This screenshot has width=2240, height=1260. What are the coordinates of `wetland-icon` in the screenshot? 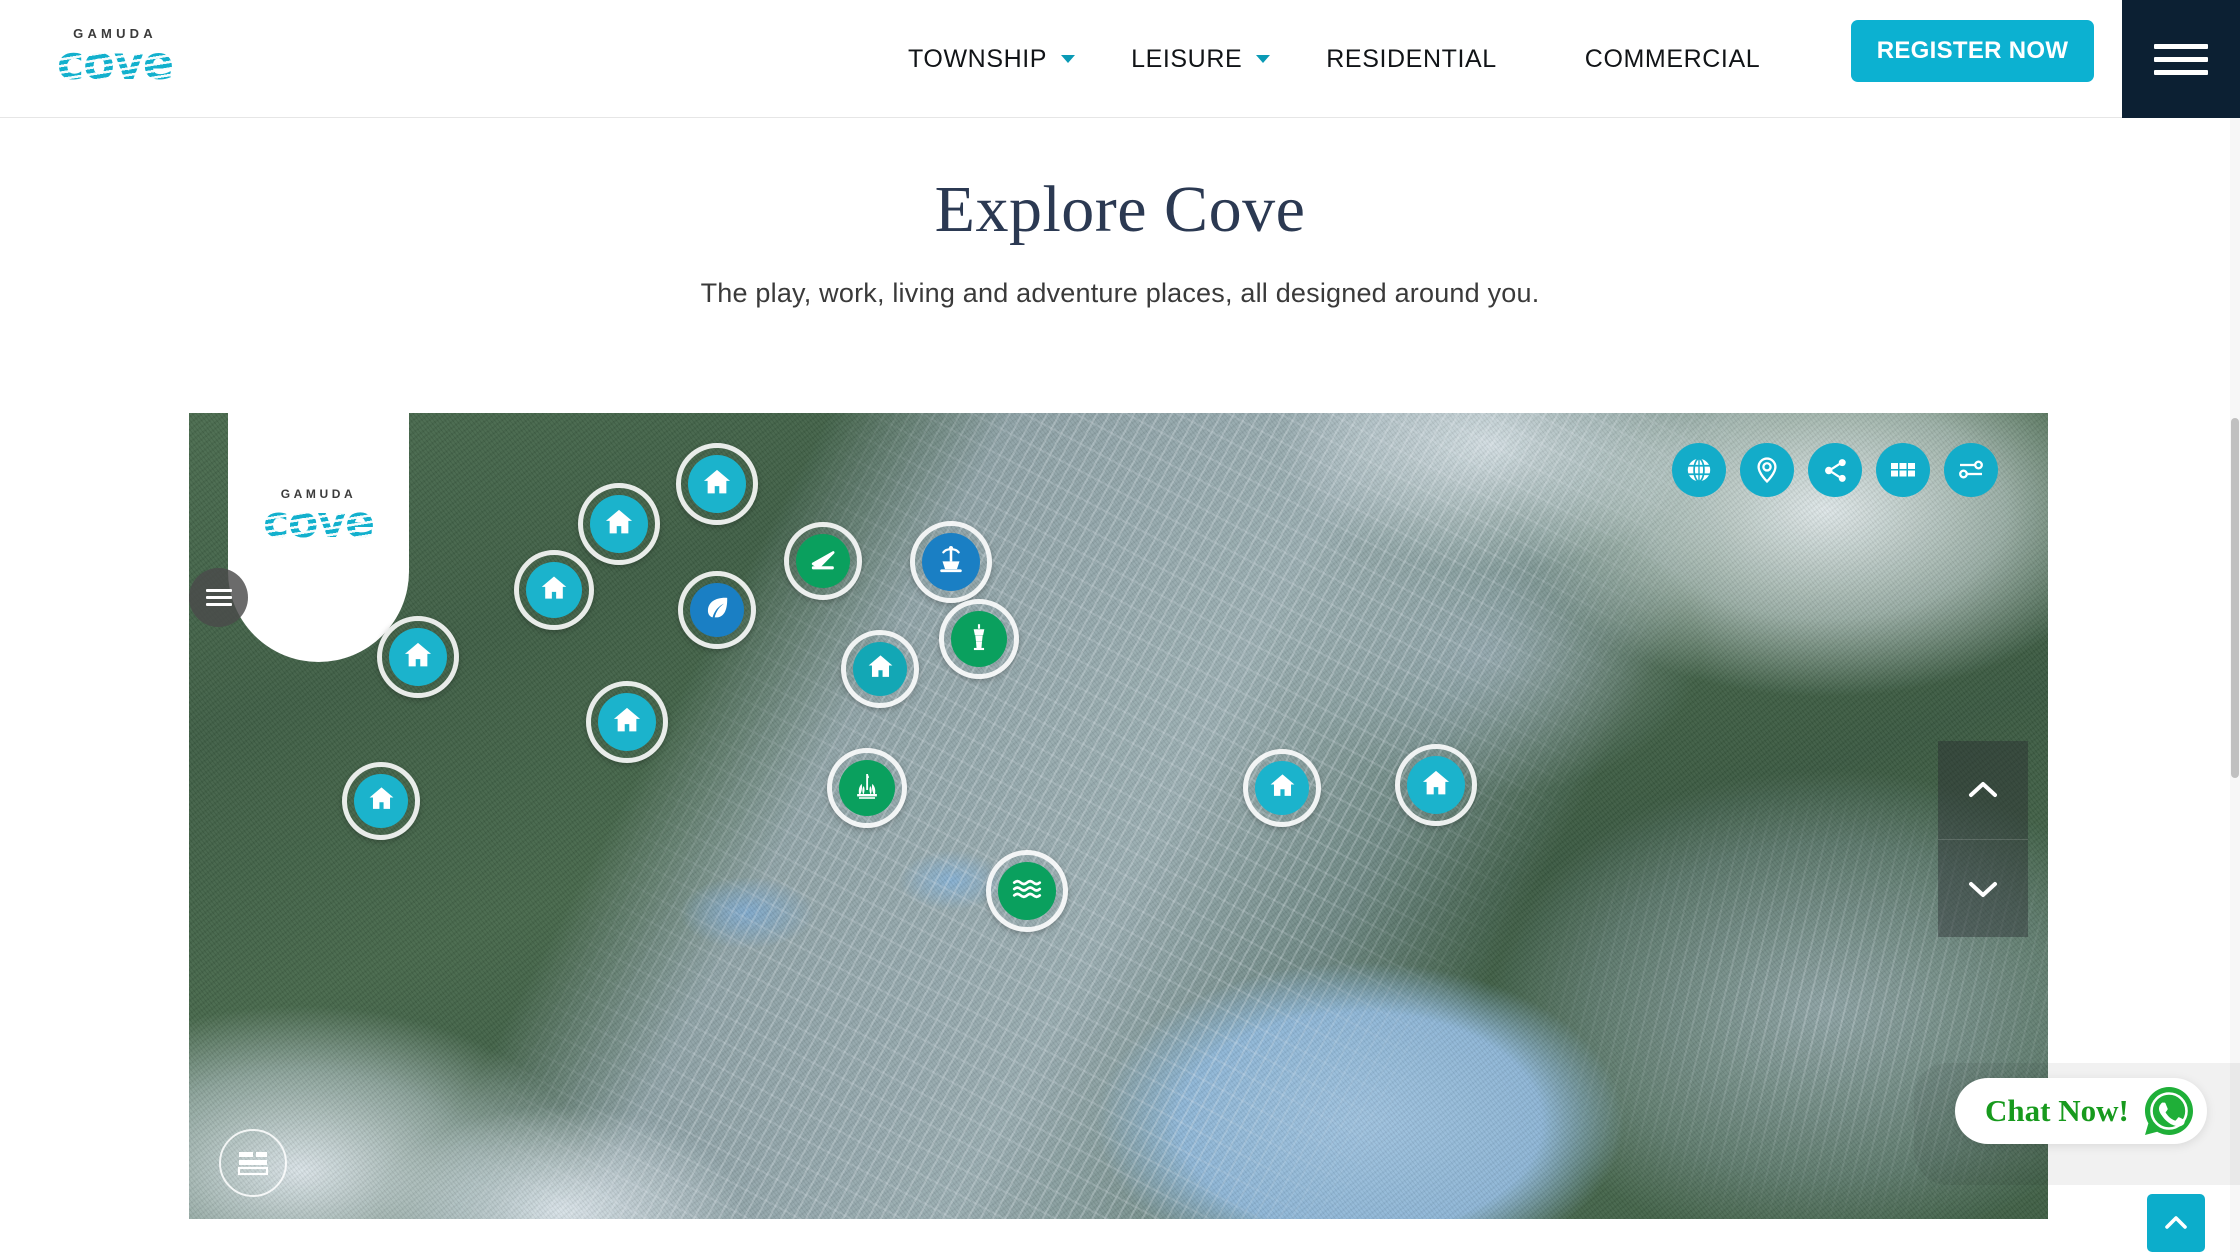 It's located at (867, 788).